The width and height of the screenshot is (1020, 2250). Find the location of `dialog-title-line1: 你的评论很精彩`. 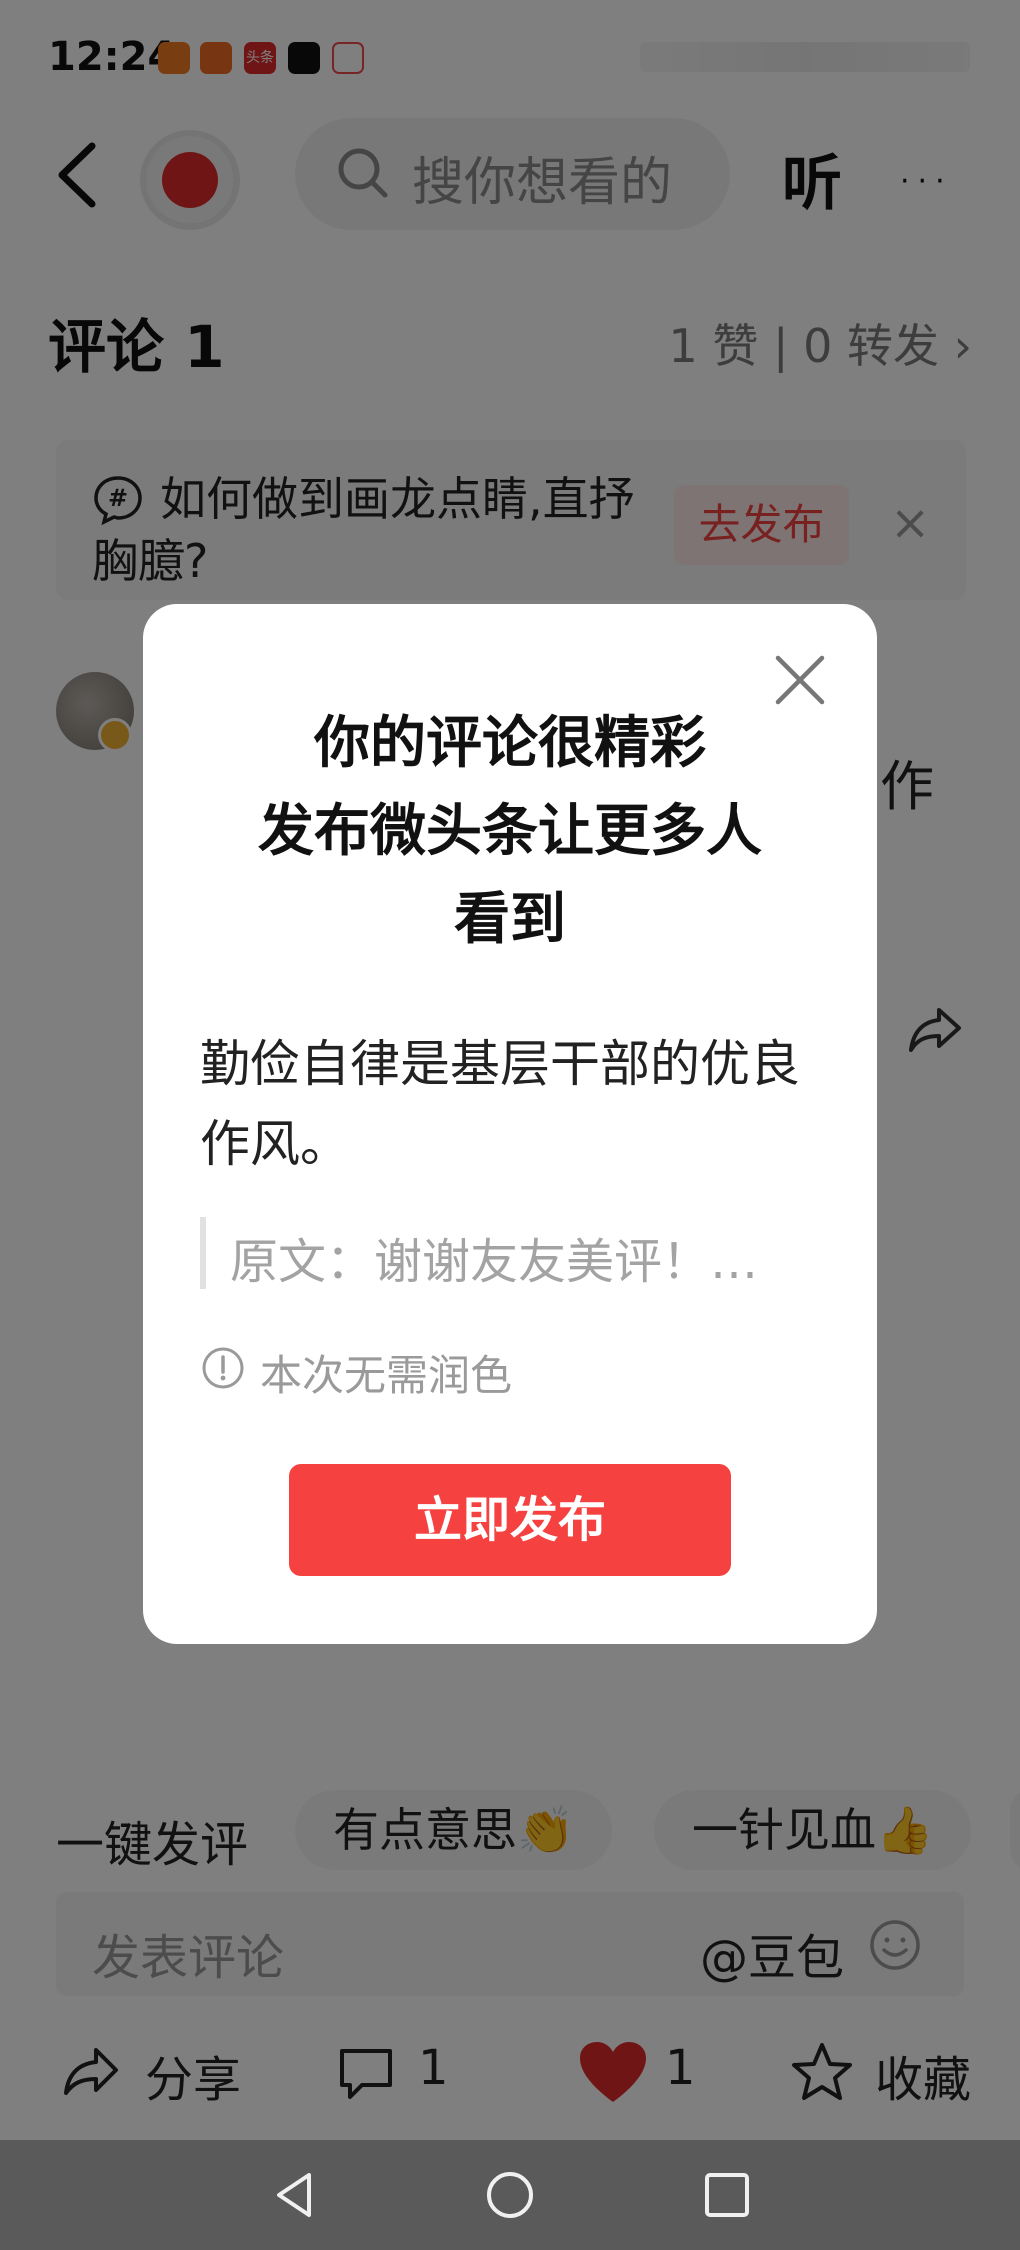

dialog-title-line1: 你的评论很精彩 is located at coordinates (510, 743).